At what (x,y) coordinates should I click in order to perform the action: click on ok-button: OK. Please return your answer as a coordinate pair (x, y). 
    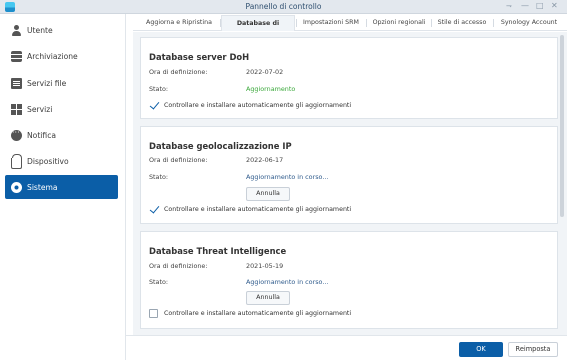
    Looking at the image, I should click on (481, 349).